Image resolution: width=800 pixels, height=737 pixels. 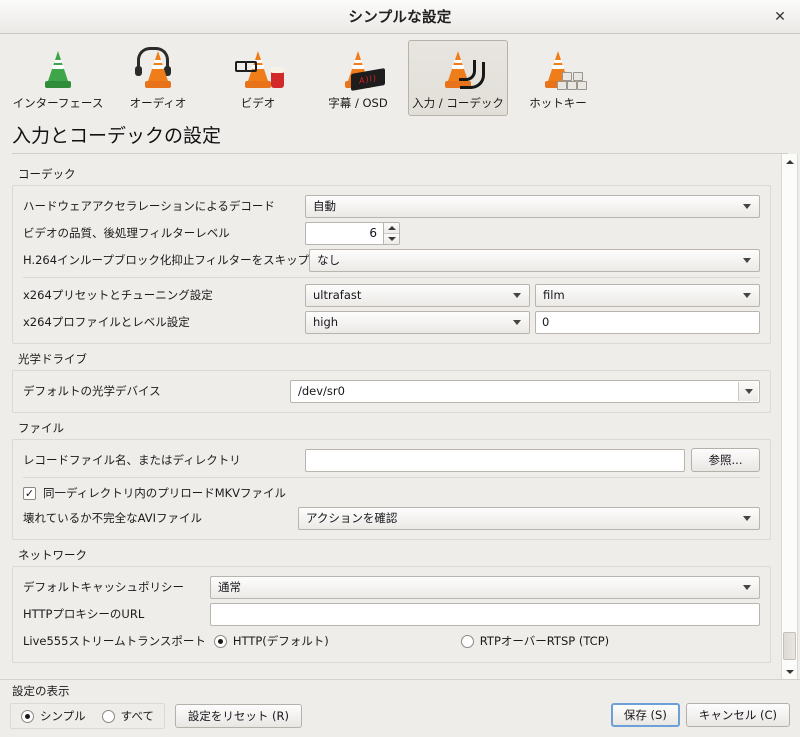 What do you see at coordinates (391, 477) in the screenshot?
I see `file-divider` at bounding box center [391, 477].